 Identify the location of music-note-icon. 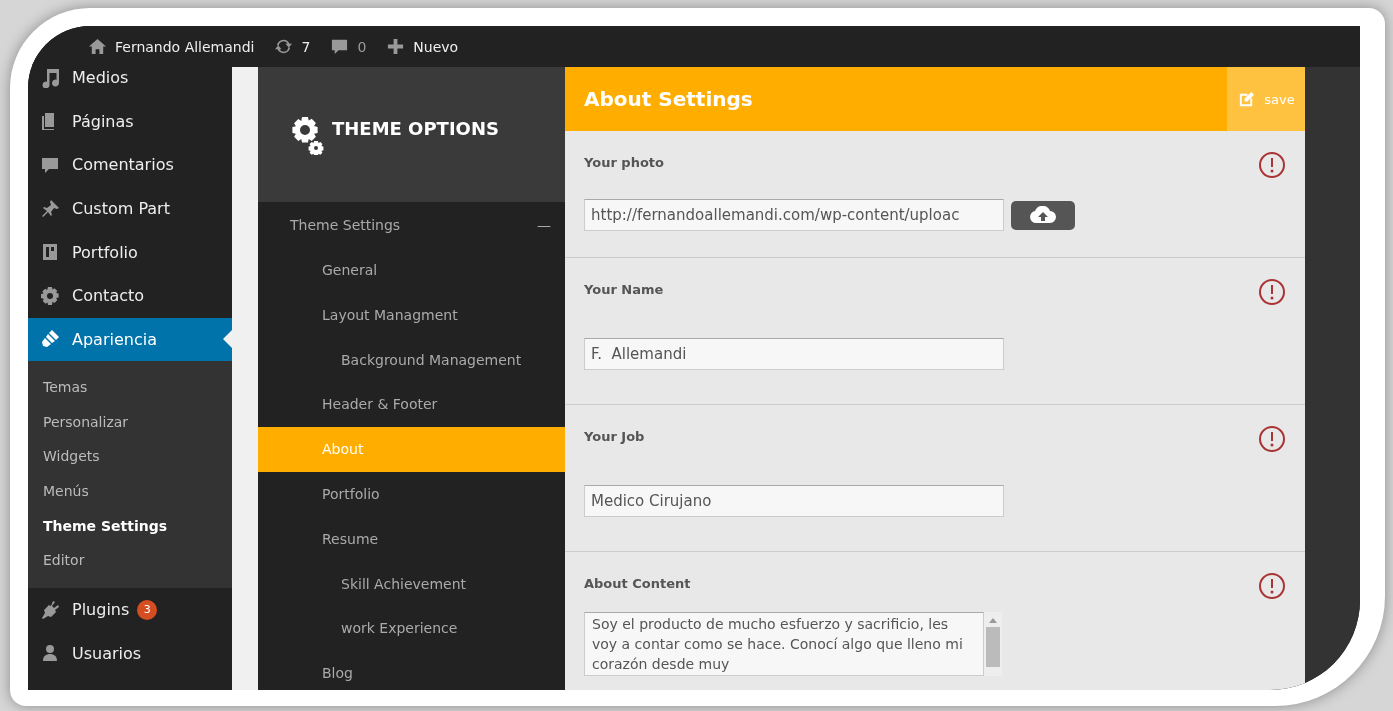
(50, 77).